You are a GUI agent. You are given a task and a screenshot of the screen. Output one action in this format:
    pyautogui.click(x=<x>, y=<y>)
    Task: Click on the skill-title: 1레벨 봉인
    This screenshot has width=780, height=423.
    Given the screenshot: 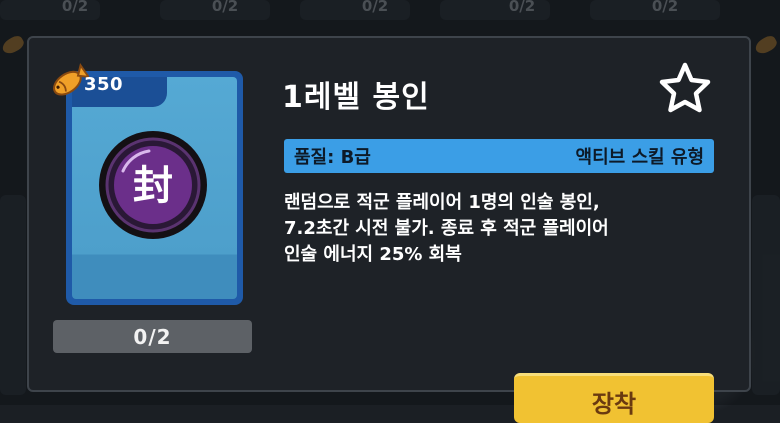 What is the action you would take?
    pyautogui.click(x=356, y=97)
    